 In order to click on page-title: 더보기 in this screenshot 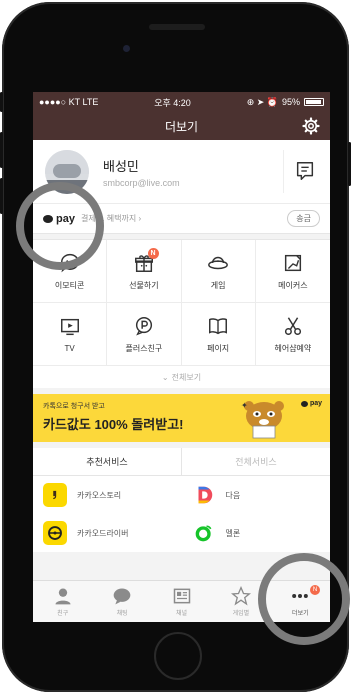, I will do `click(181, 126)`.